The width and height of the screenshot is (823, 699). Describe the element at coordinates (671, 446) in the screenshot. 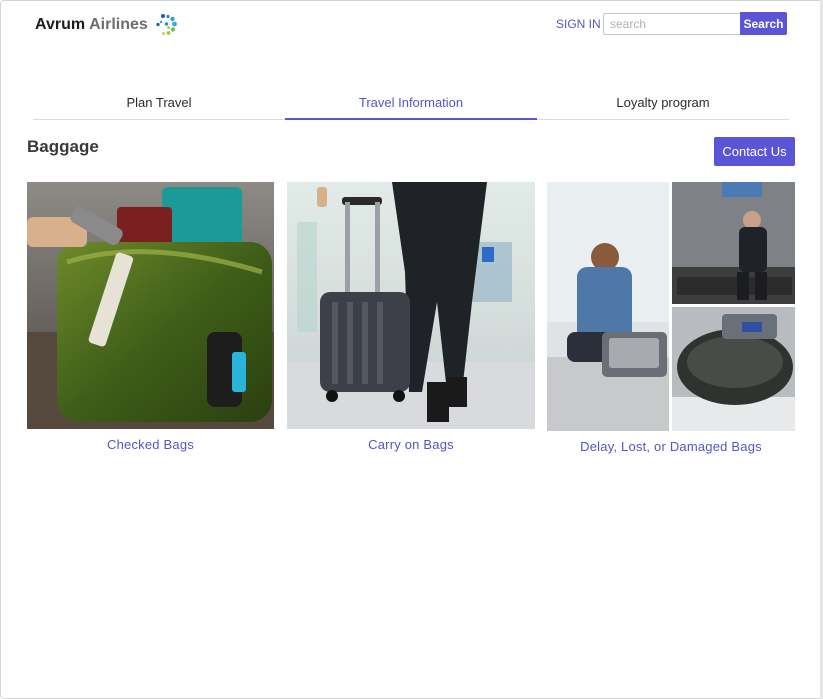

I see `delay-lost-damaged-bags-link: Delay, Lost, or Damaged Bags` at that location.